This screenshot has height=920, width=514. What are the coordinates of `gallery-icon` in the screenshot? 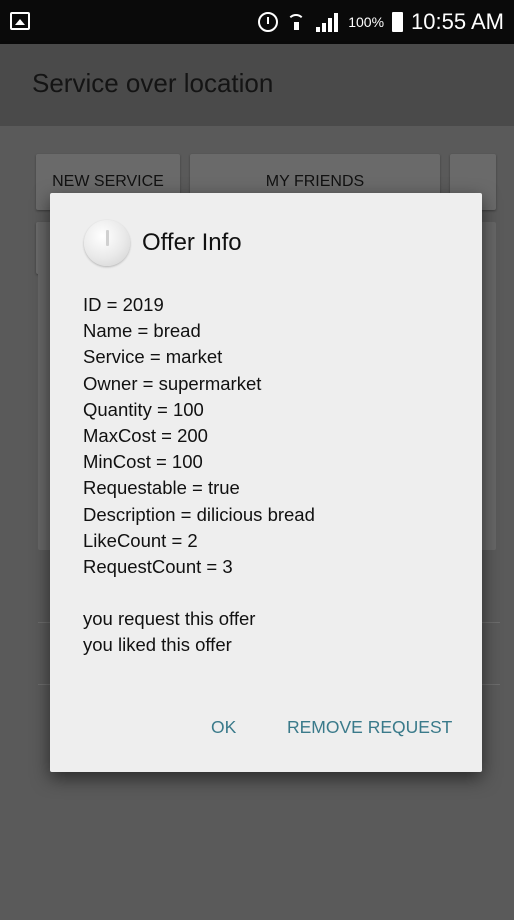 It's located at (20, 21).